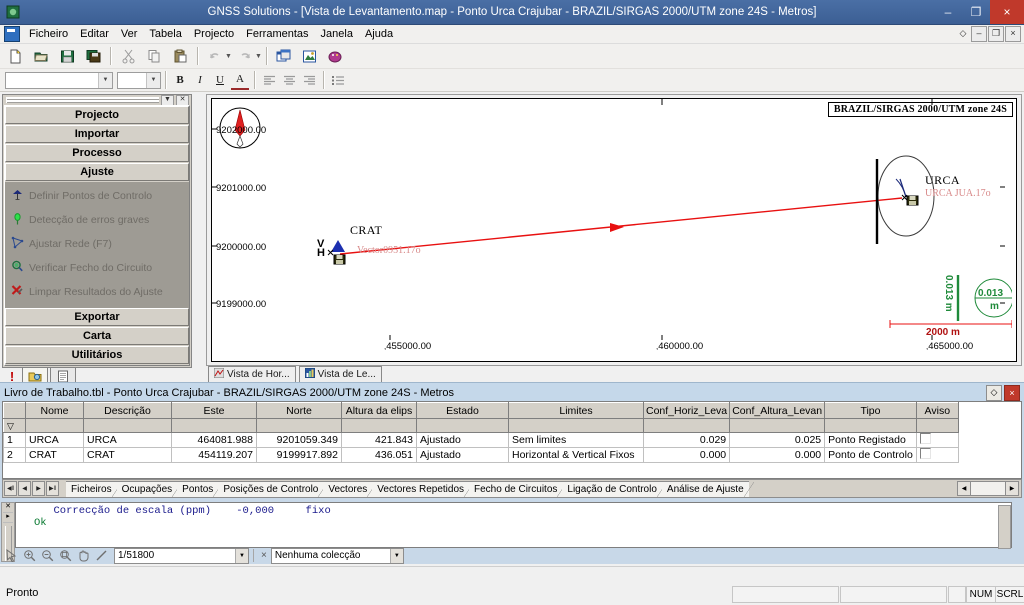 The height and width of the screenshot is (605, 1024). What do you see at coordinates (423, 488) in the screenshot?
I see `sheet-tab-vectores-repetidos: Vectores Repetidos` at bounding box center [423, 488].